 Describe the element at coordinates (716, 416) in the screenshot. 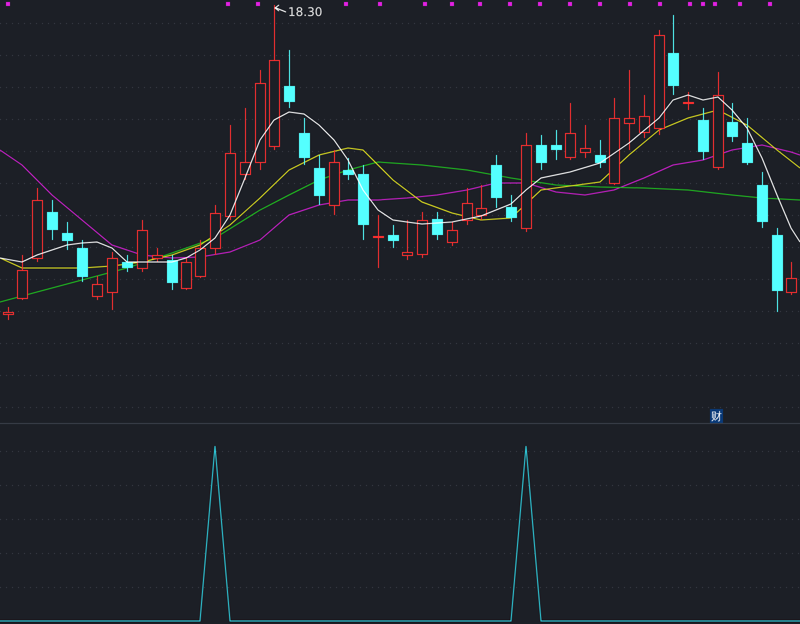

I see `finance-badge: 财` at that location.